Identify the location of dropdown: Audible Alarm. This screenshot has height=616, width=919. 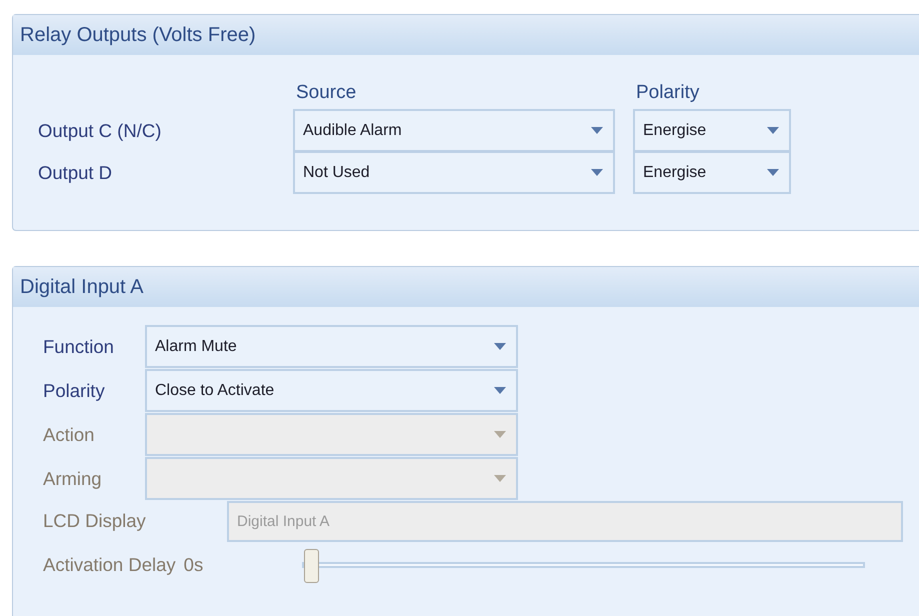
(454, 130).